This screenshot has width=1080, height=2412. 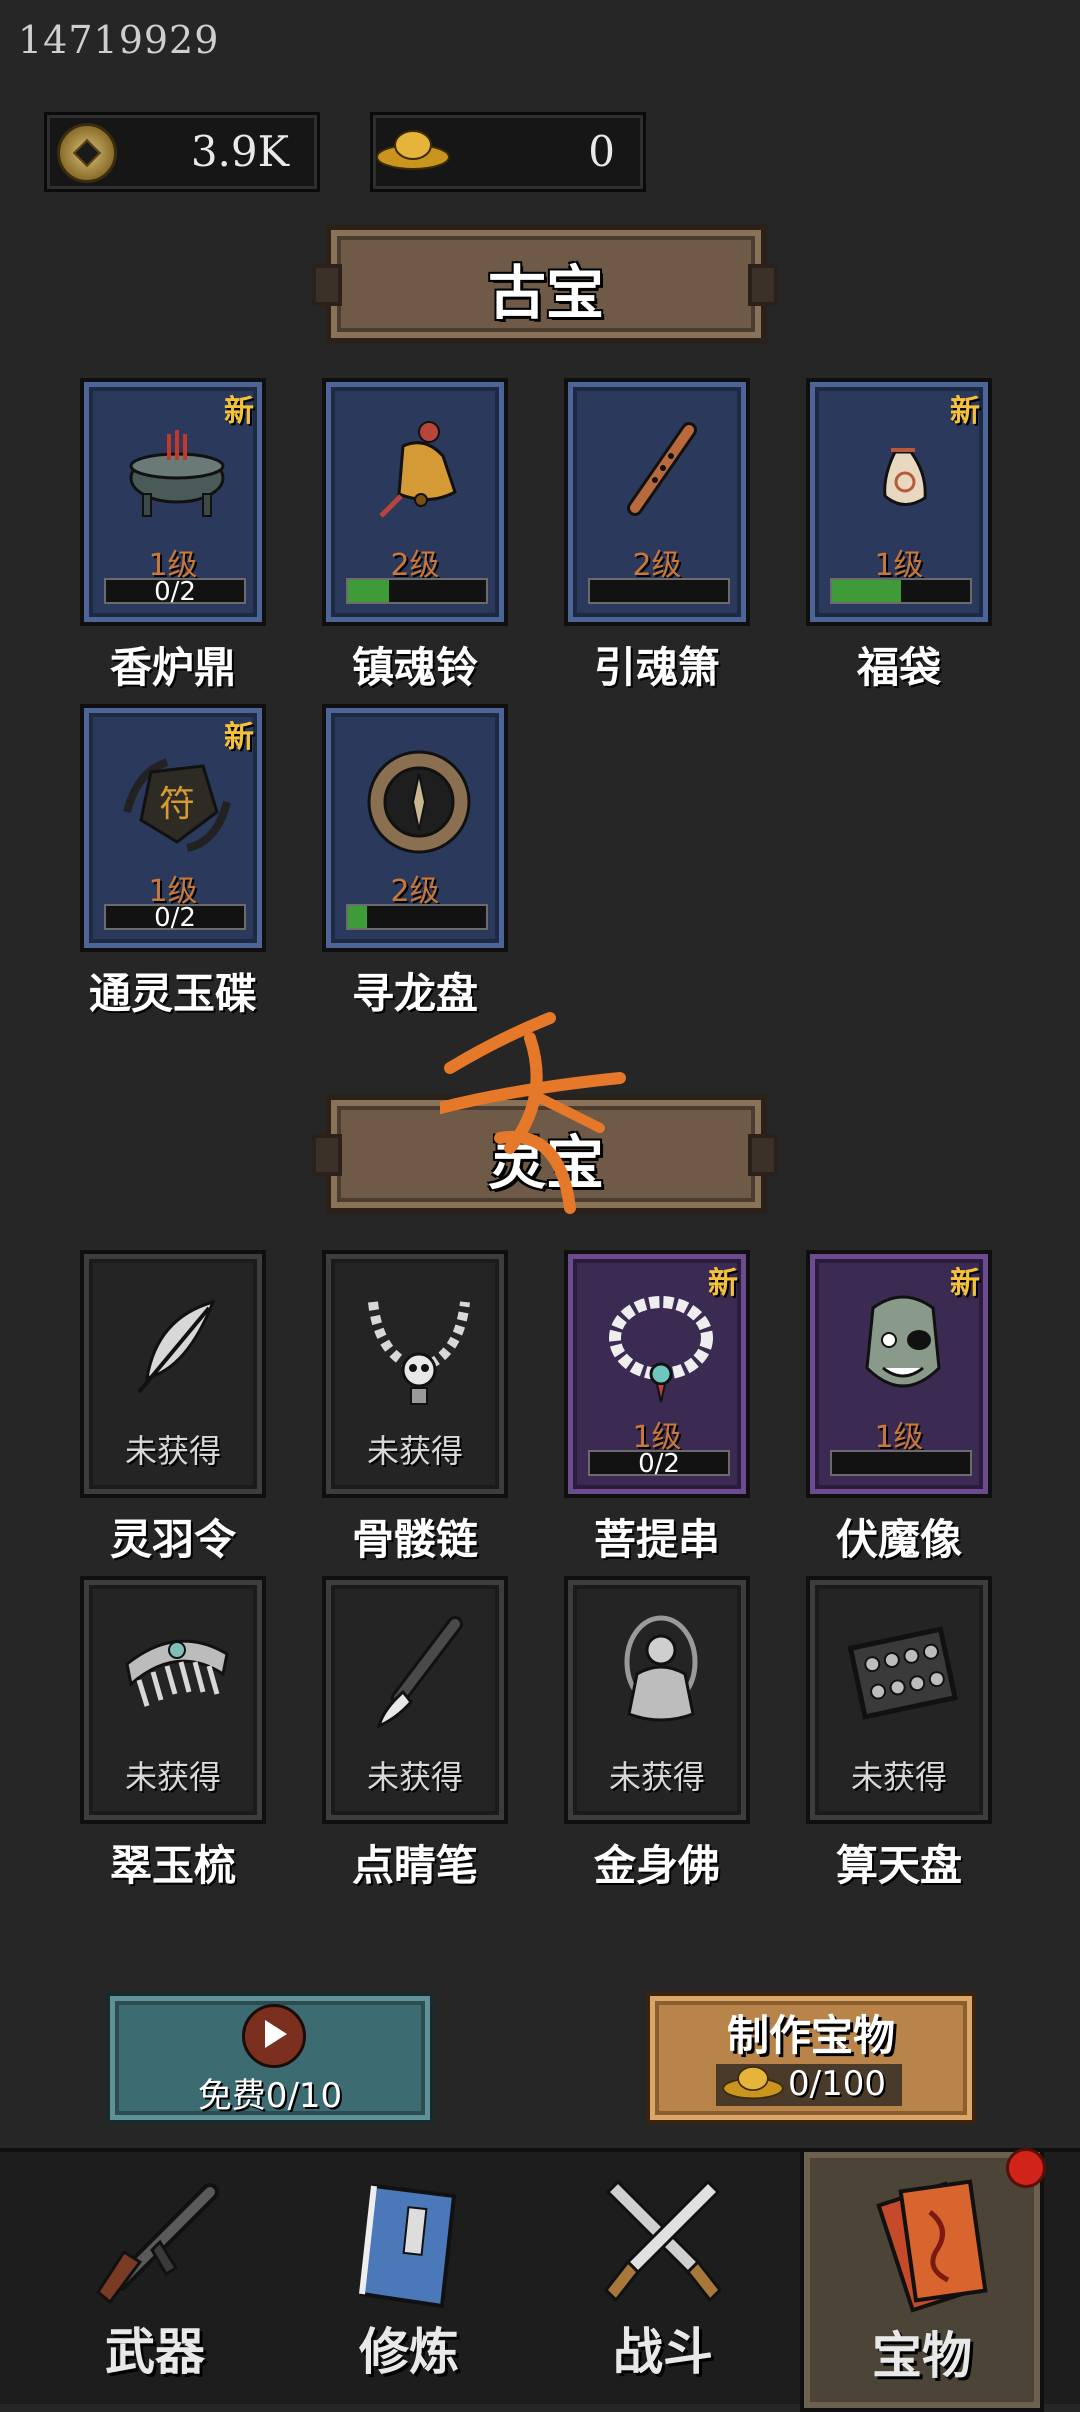 What do you see at coordinates (172, 993) in the screenshot?
I see `item-name: 通灵玉碟` at bounding box center [172, 993].